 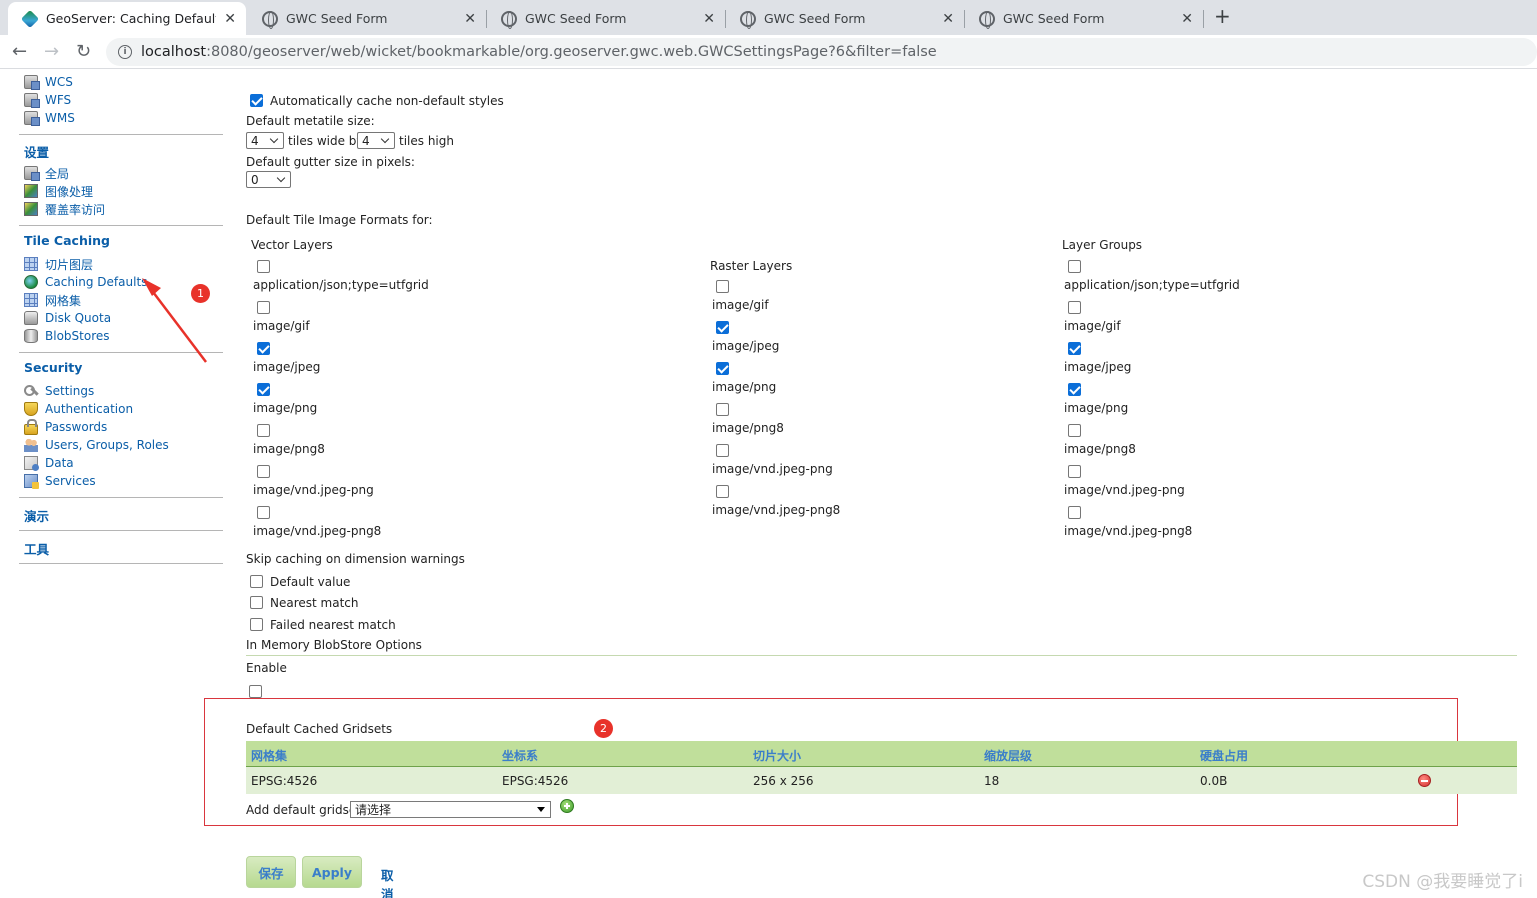 I want to click on metatile-high-select: 4, so click(x=376, y=140).